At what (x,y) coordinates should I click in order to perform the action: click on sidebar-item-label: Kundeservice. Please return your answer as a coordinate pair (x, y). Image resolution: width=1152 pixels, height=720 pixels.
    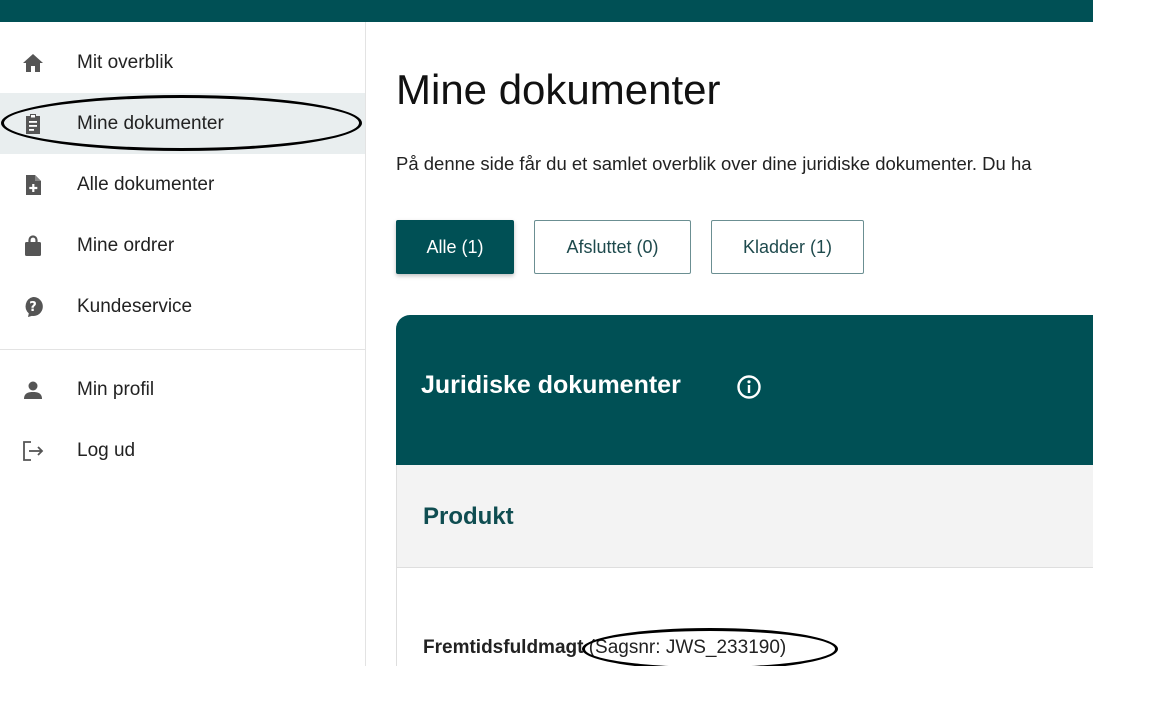
    Looking at the image, I should click on (135, 306).